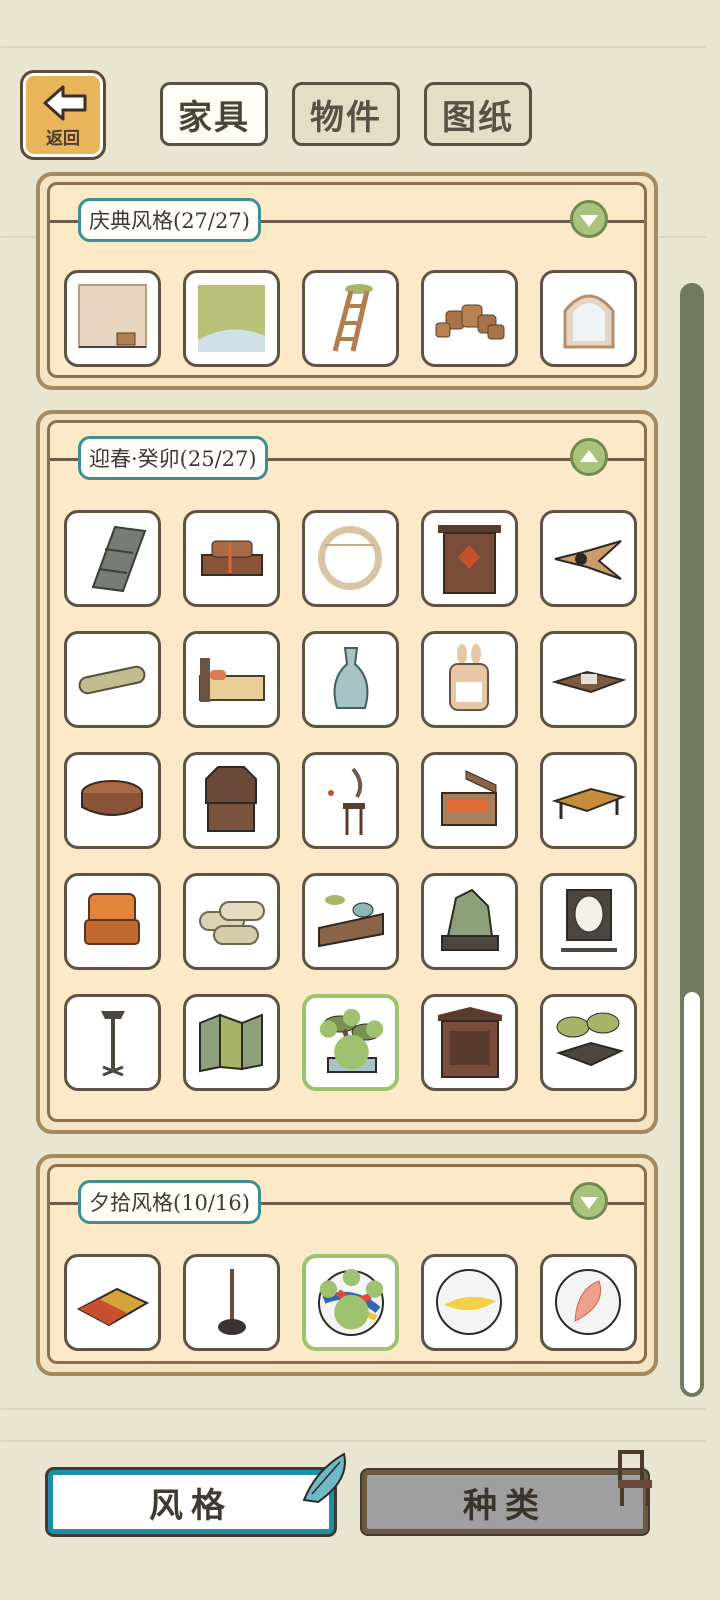 This screenshot has width=720, height=1600. Describe the element at coordinates (505, 1502) in the screenshot. I see `tab-category: 种类` at that location.